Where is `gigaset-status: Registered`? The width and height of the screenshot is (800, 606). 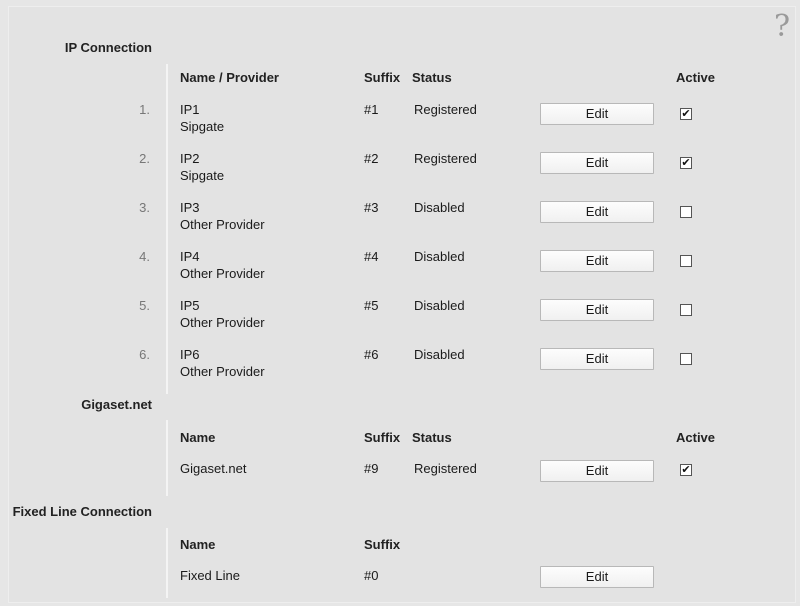
gigaset-status: Registered is located at coordinates (445, 468).